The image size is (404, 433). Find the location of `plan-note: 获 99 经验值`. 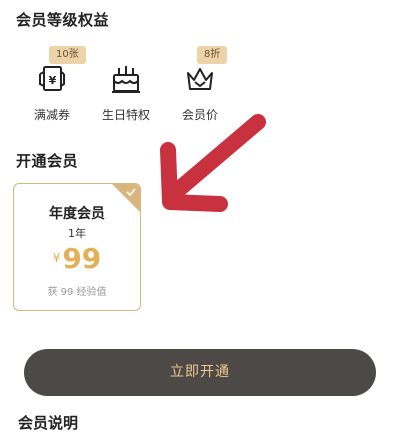

plan-note: 获 99 经验值 is located at coordinates (77, 292).